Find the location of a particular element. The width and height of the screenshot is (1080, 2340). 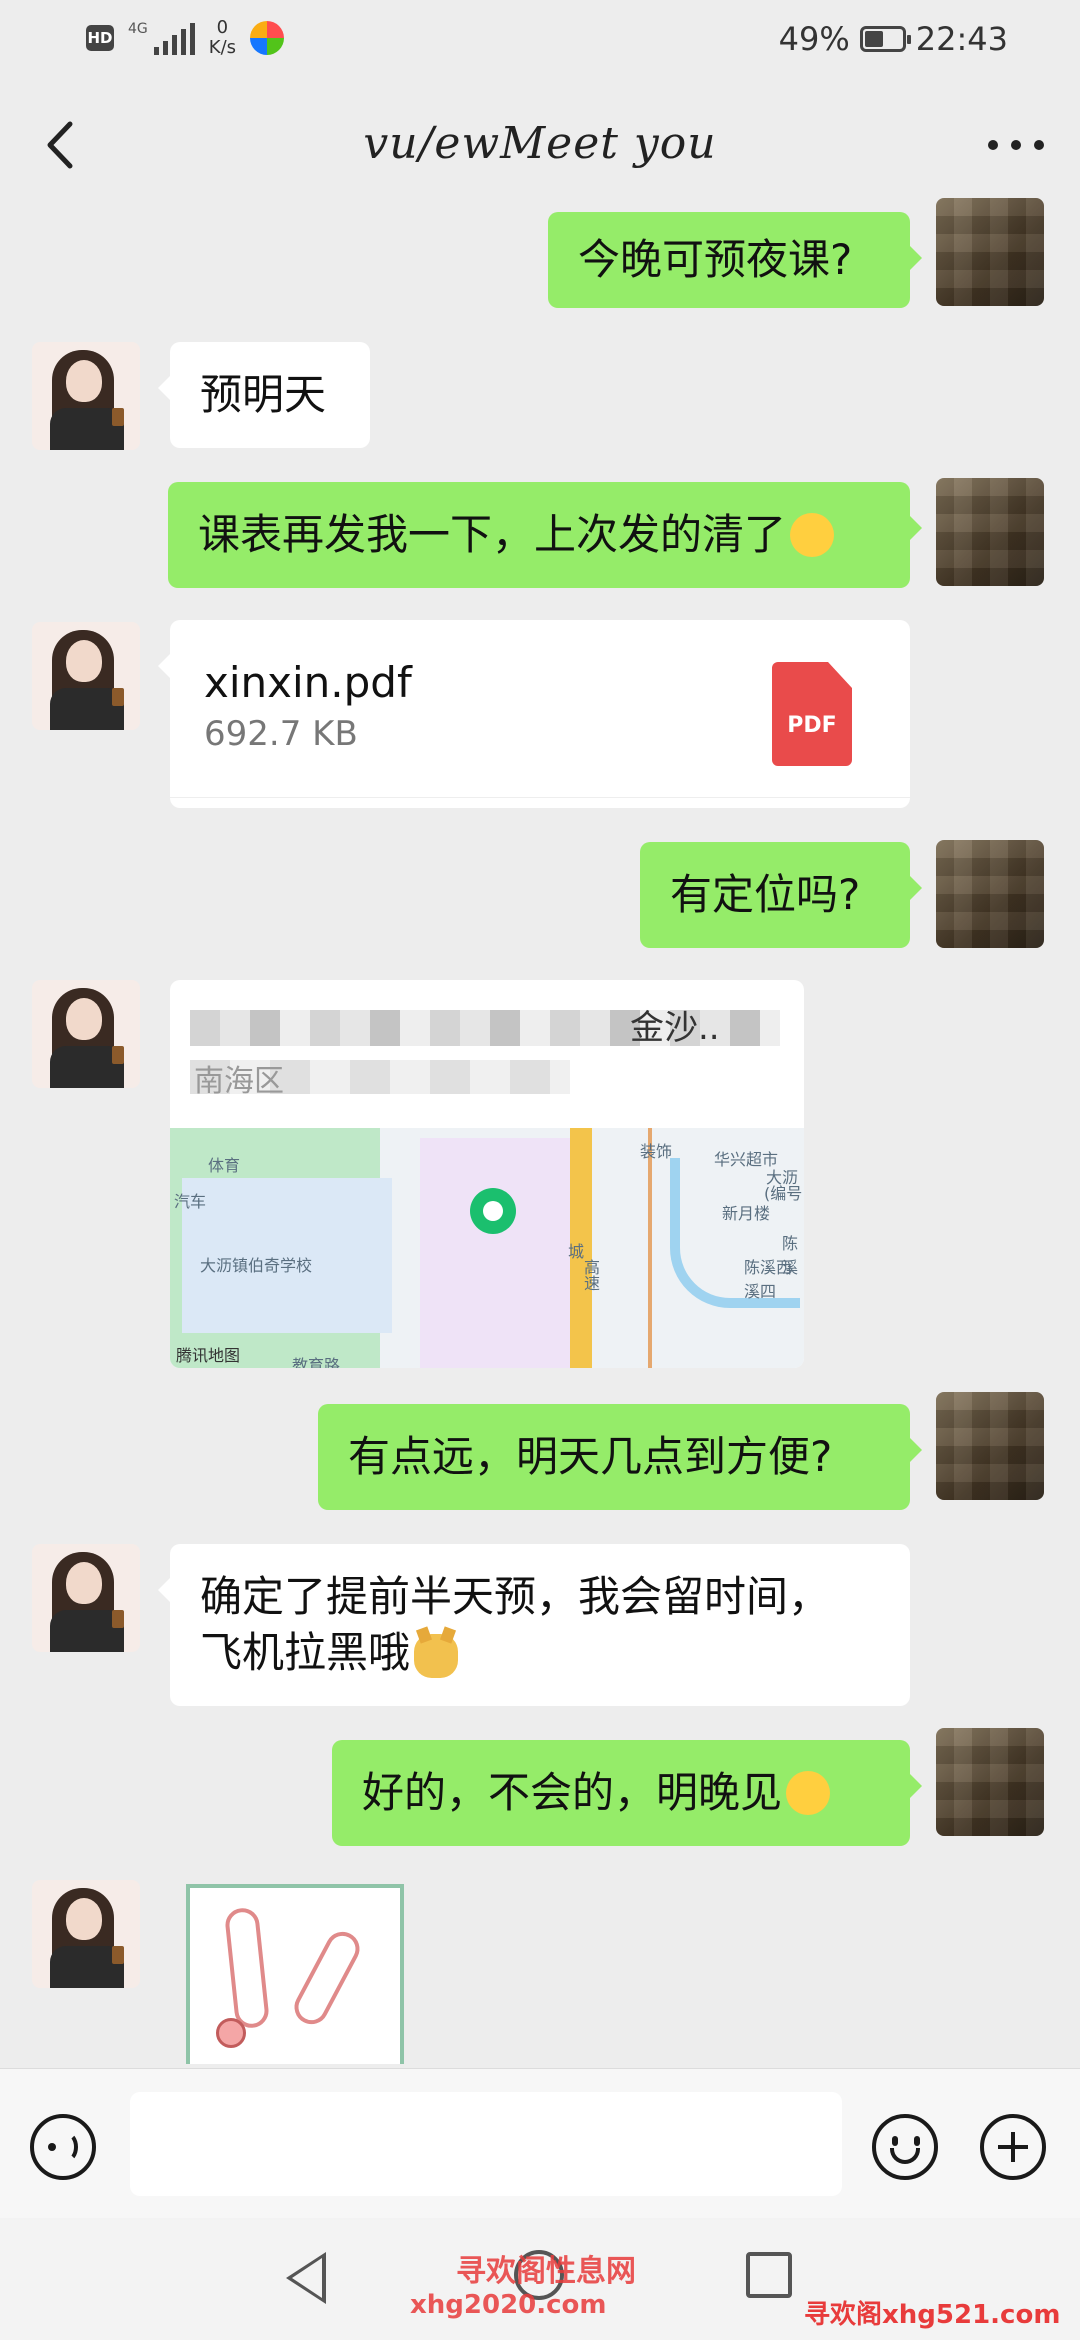

voice-icon is located at coordinates (63, 2147).